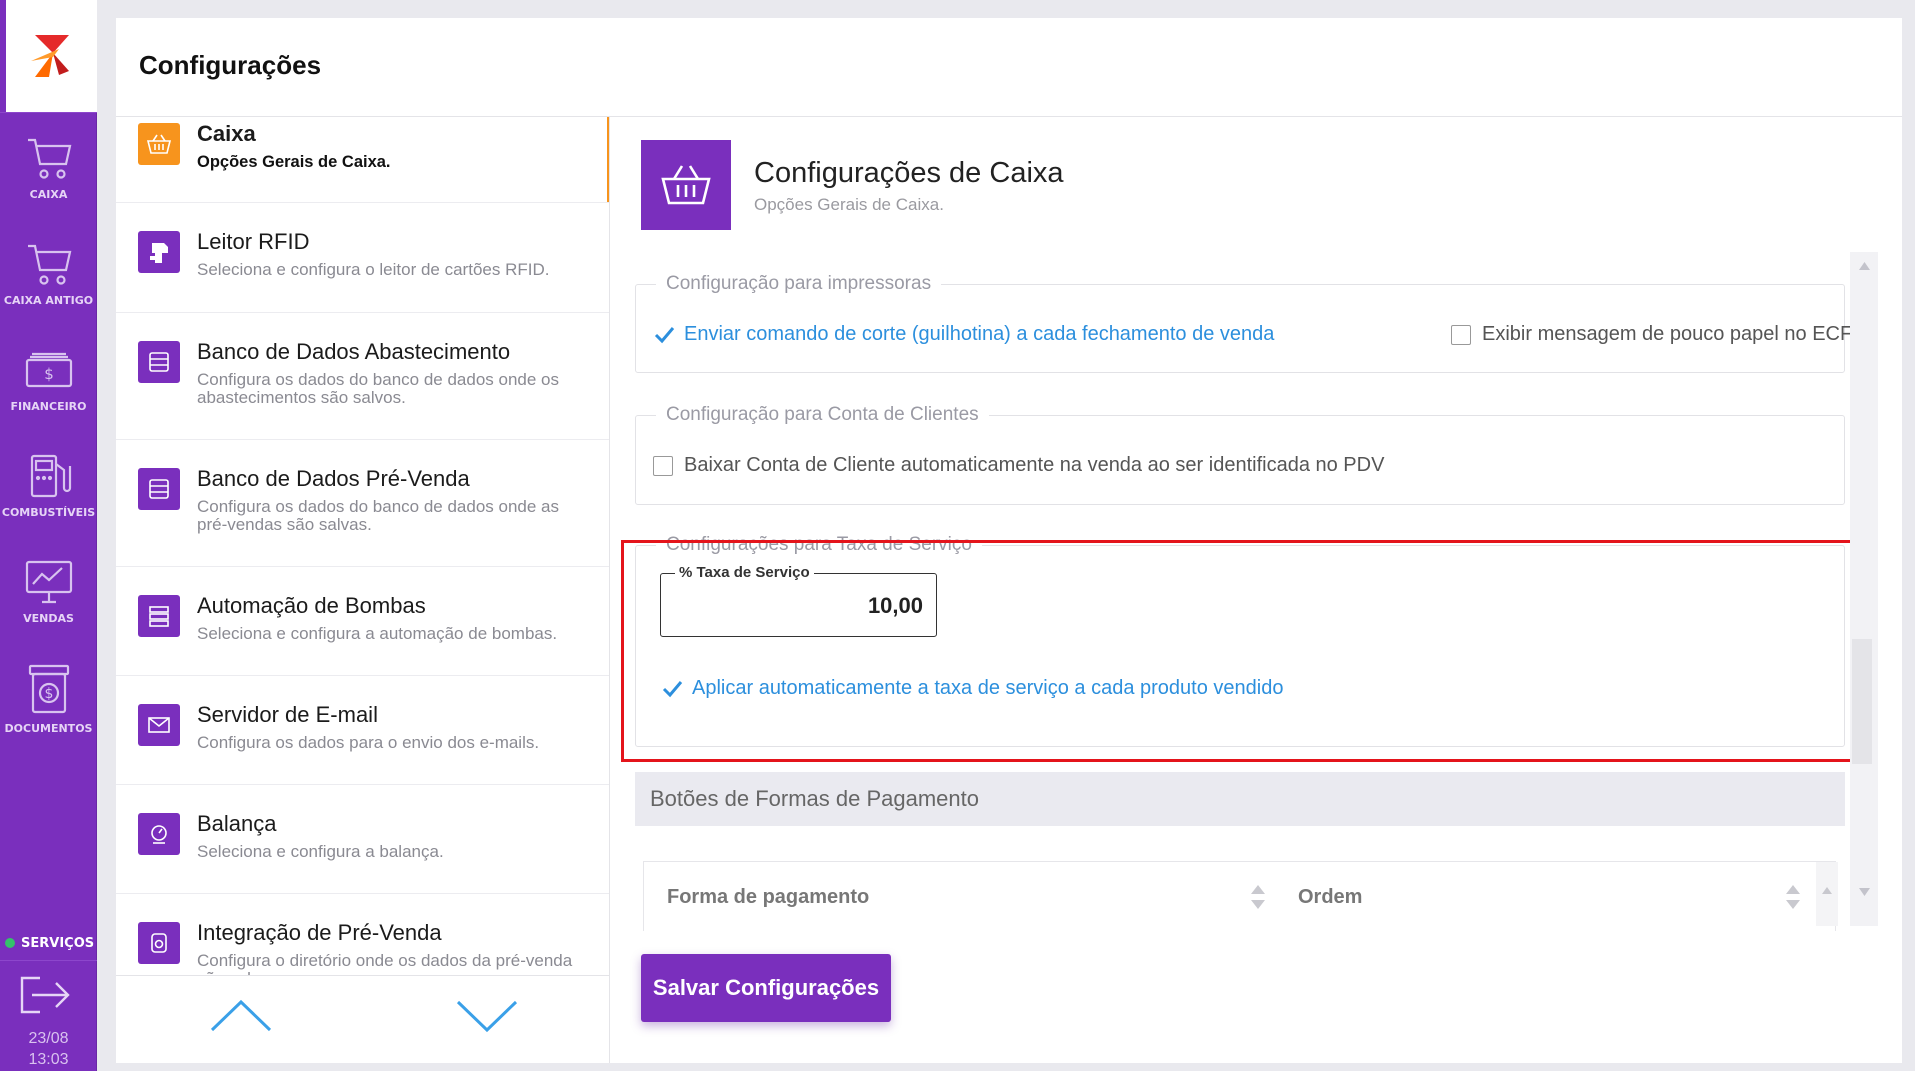  I want to click on envelope-icon, so click(159, 725).